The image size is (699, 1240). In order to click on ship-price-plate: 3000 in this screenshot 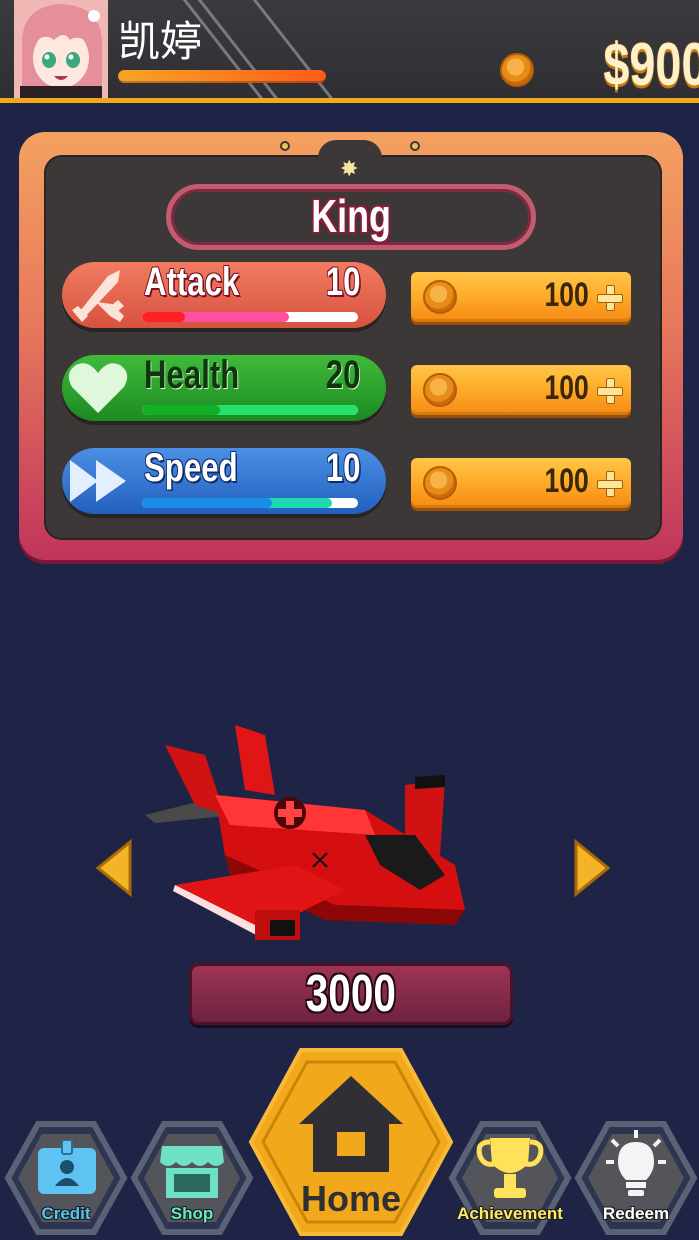, I will do `click(351, 994)`.